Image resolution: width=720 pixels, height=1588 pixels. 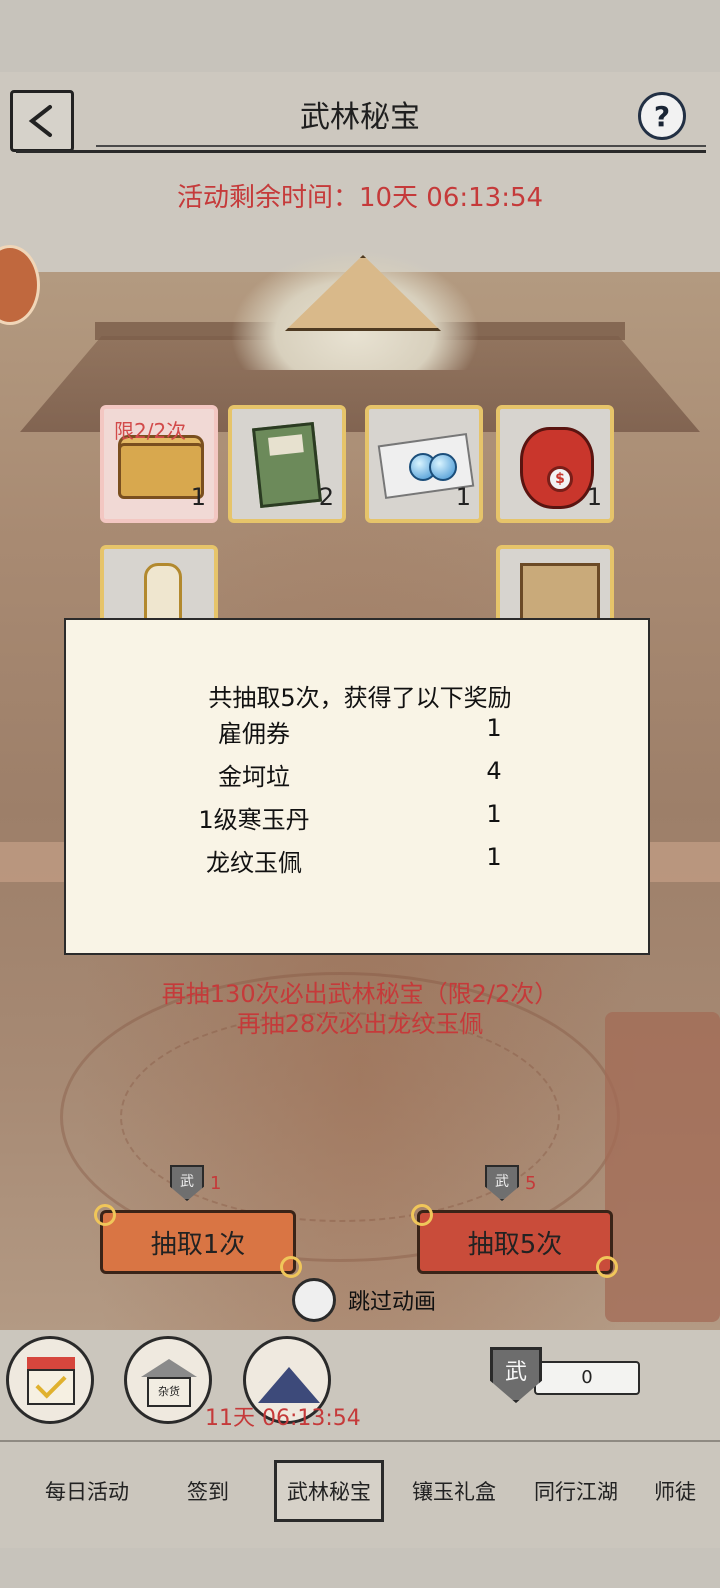 I want to click on wu-token-balance: 0 武, so click(x=570, y=1375).